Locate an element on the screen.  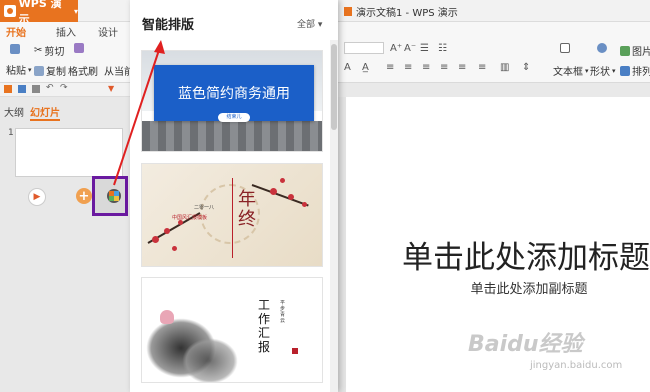
template-subtitle: 二零一八 is located at coordinates (204, 208).